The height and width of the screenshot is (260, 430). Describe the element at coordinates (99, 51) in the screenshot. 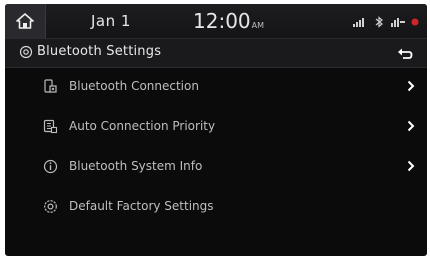

I see `page-title: Bluetooth Settings` at that location.